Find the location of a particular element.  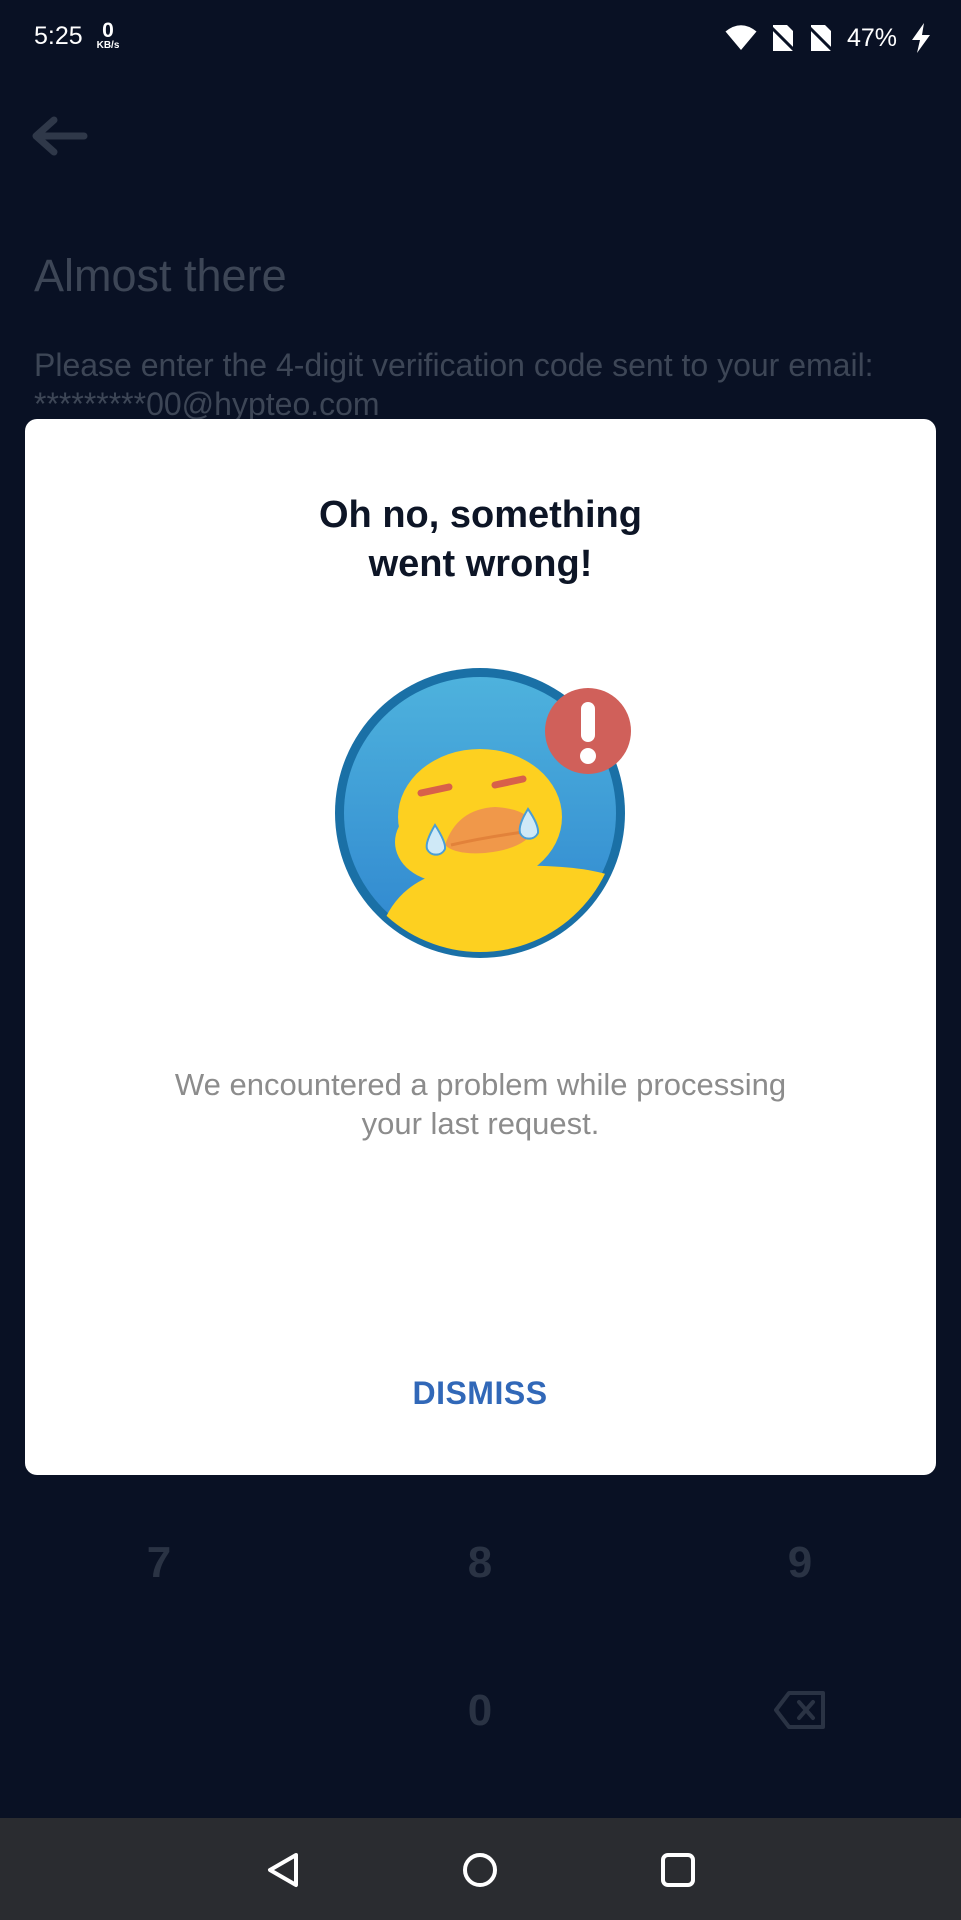

keypad-key-0: 0 is located at coordinates (480, 1711).